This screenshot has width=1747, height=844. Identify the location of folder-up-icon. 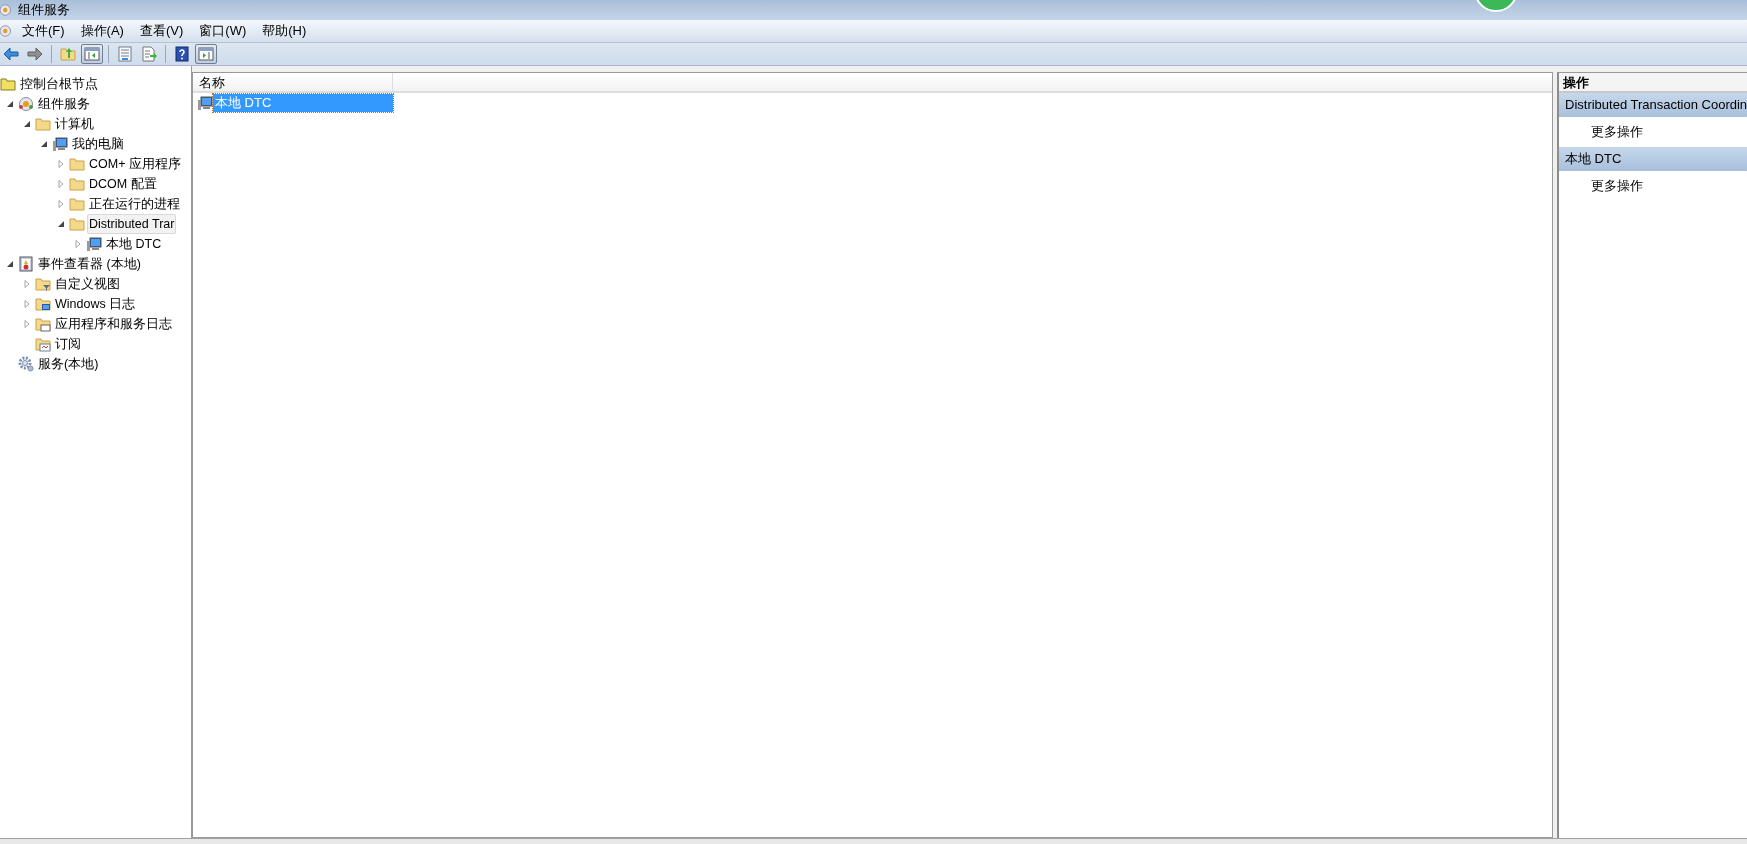
(68, 54).